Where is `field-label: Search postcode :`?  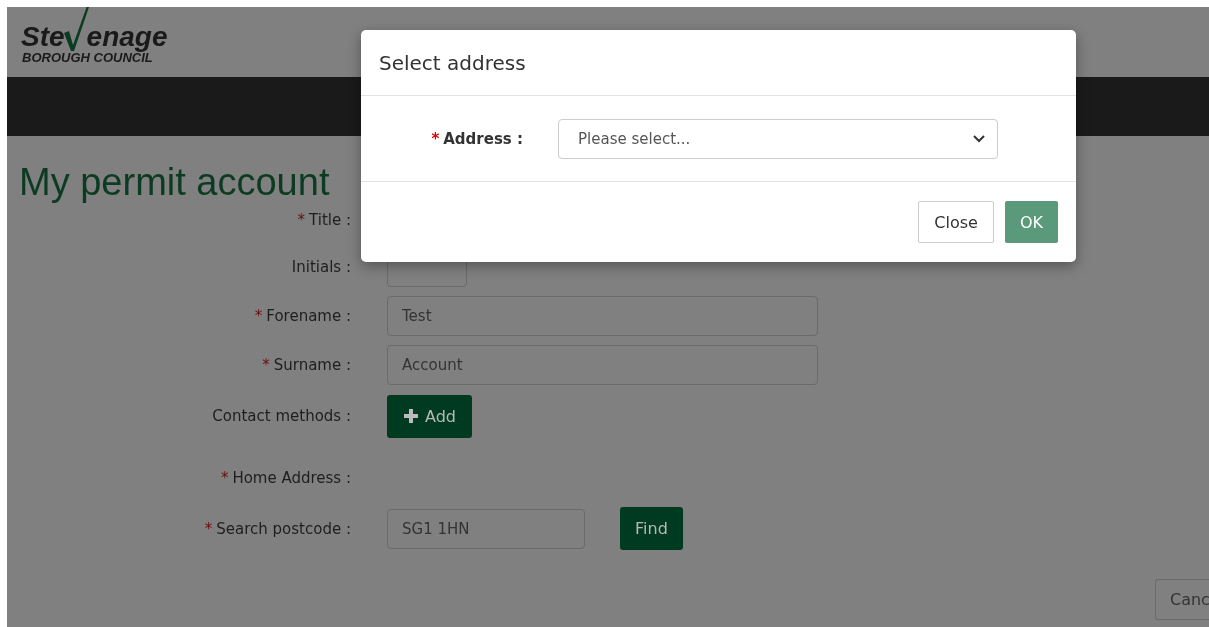
field-label: Search postcode : is located at coordinates (283, 528).